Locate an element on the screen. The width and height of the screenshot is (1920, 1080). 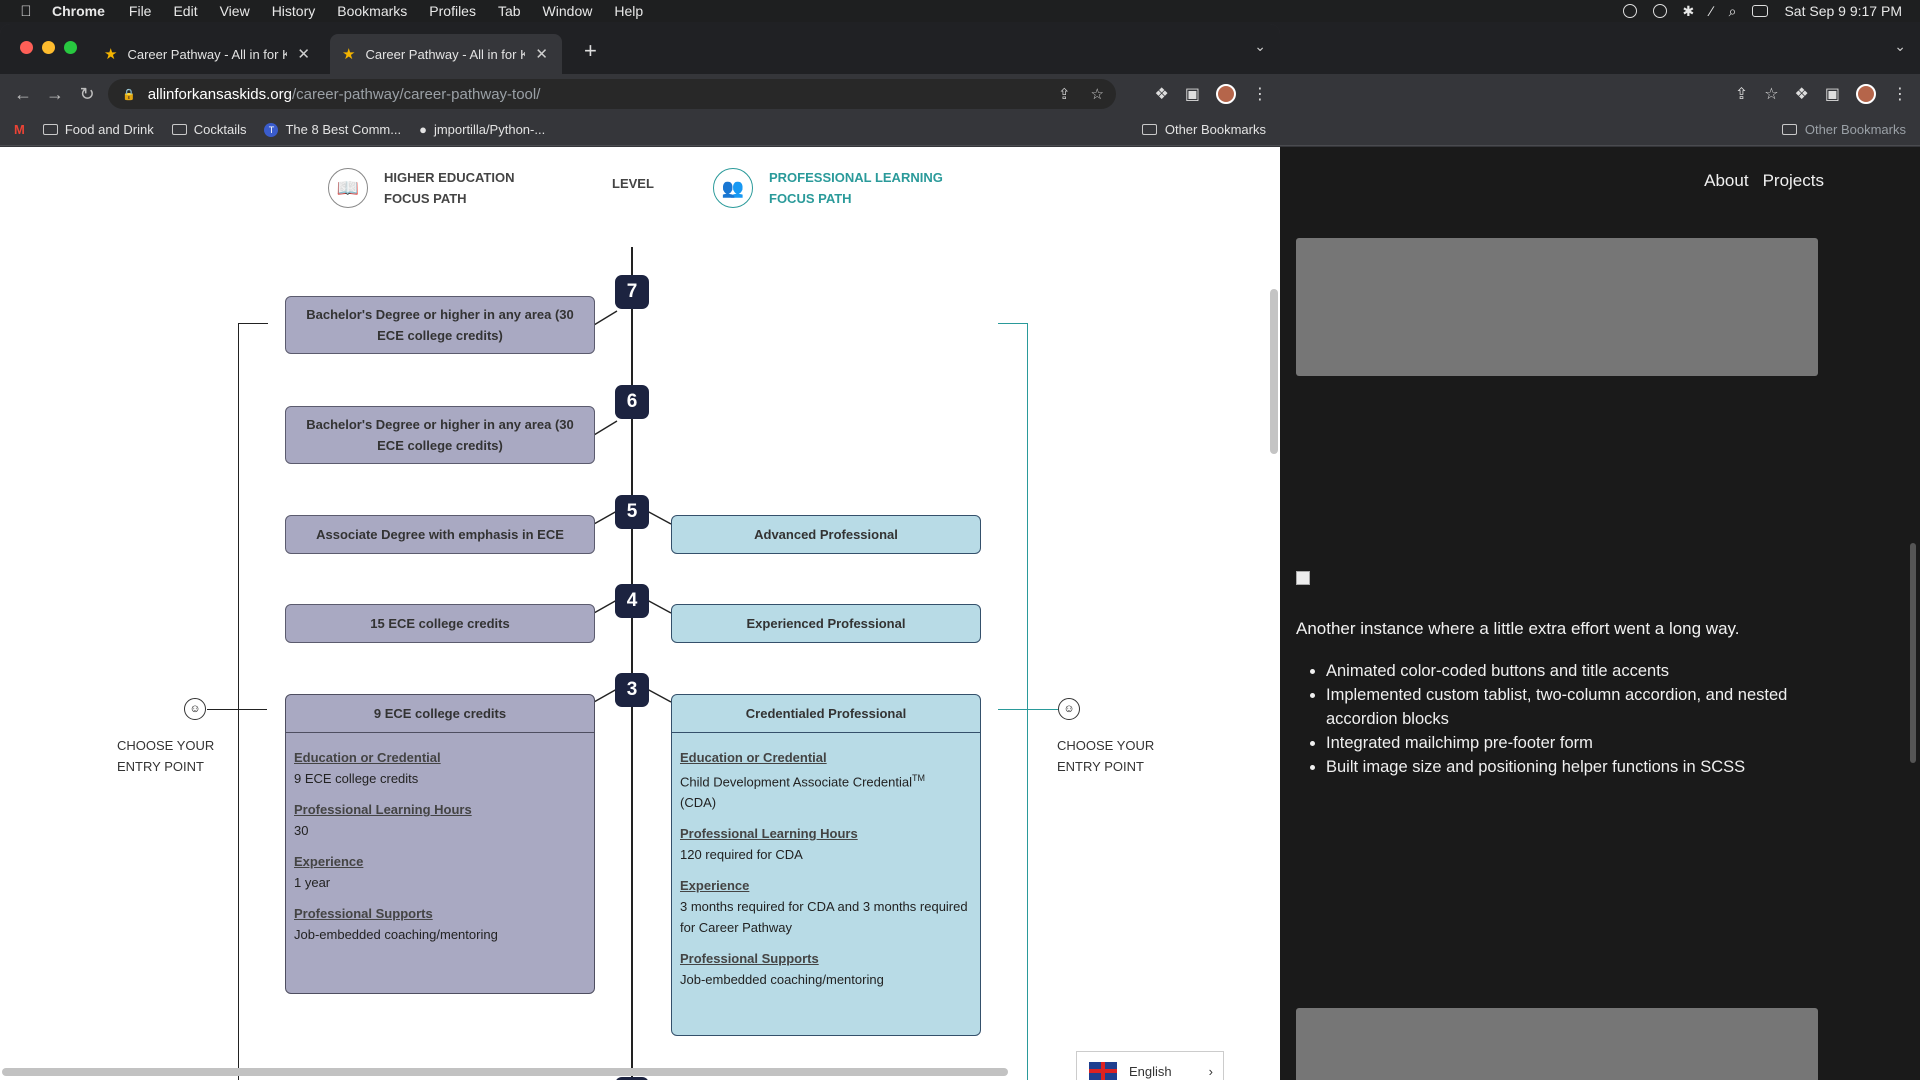
level-badge-6: 6 is located at coordinates (632, 402).